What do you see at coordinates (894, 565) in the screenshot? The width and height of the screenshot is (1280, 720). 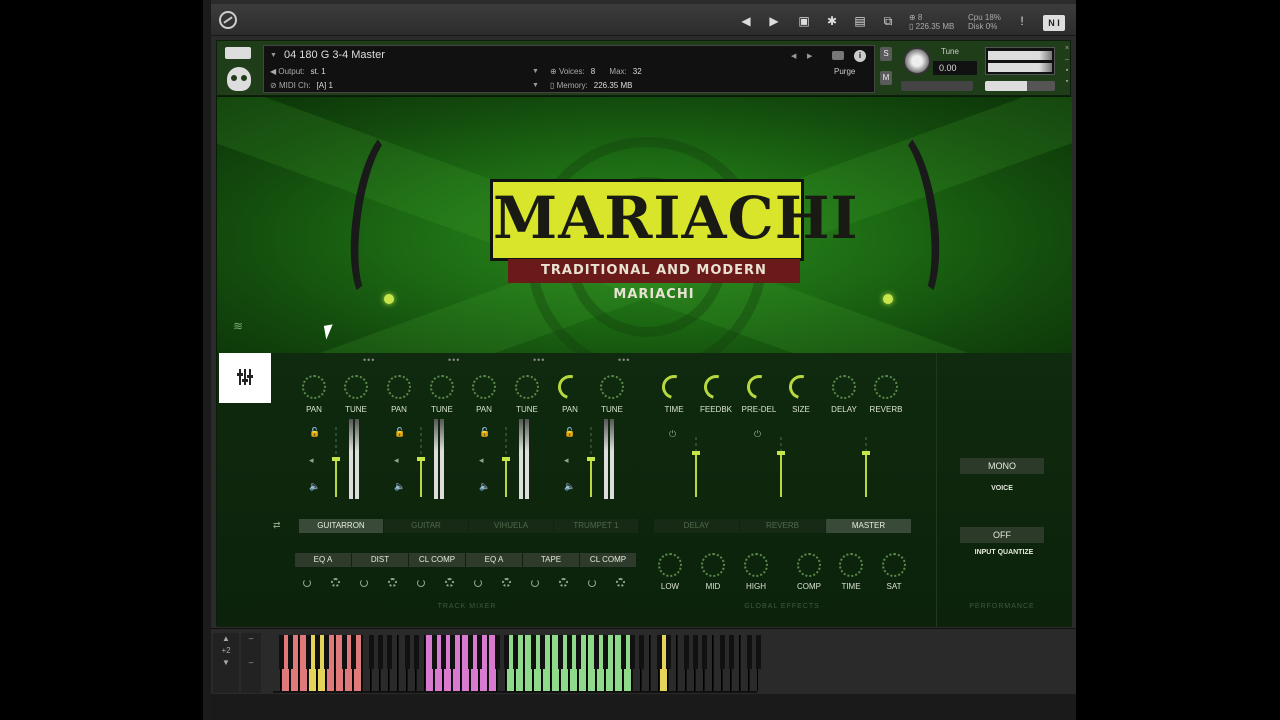 I see `sat-master-knob` at bounding box center [894, 565].